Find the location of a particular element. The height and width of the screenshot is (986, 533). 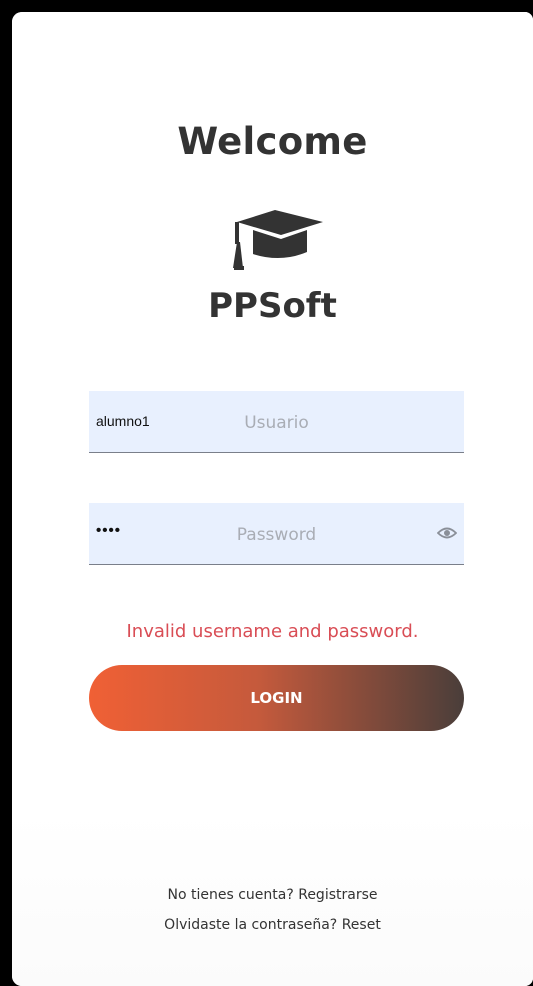

graduation-cap-icon is located at coordinates (278, 240).